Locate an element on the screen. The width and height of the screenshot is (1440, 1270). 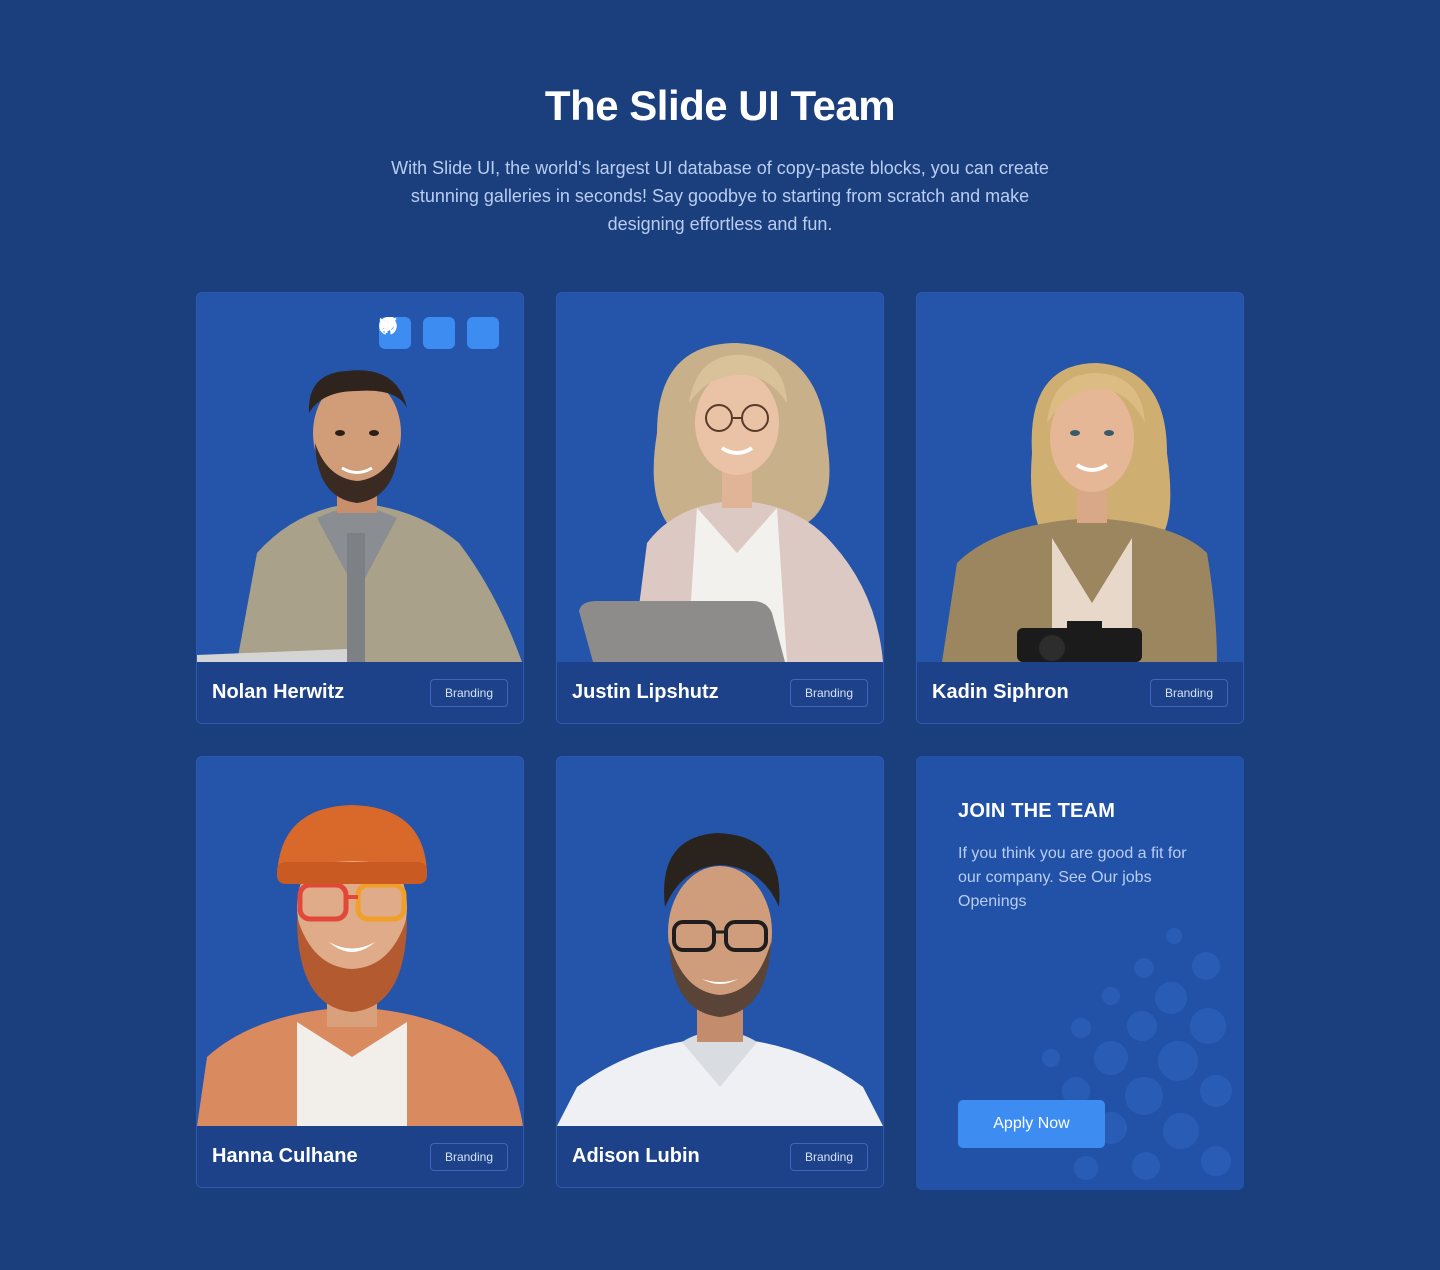
member-name: Kadin Siphron is located at coordinates (1000, 692).